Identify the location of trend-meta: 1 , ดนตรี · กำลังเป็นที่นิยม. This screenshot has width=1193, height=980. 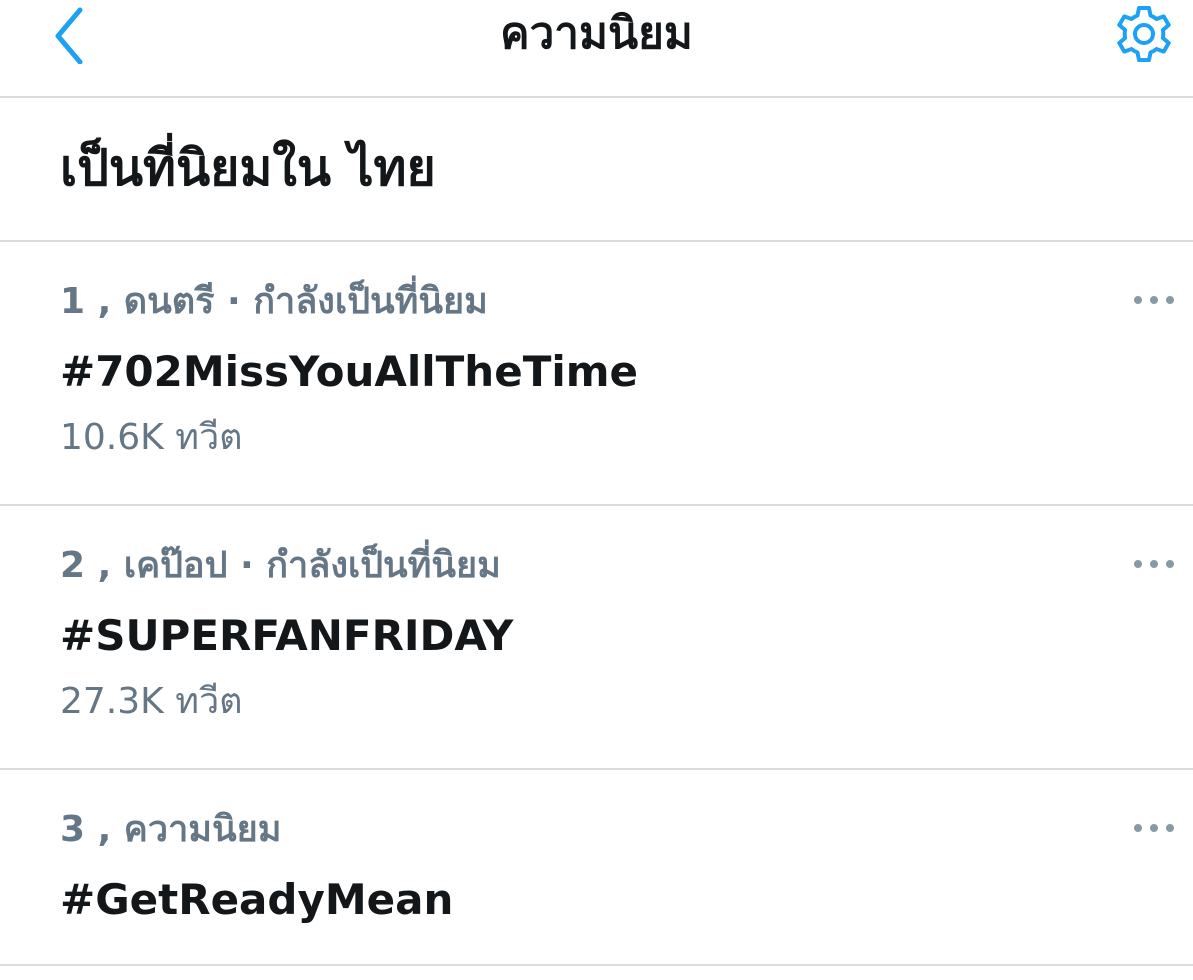
(274, 301).